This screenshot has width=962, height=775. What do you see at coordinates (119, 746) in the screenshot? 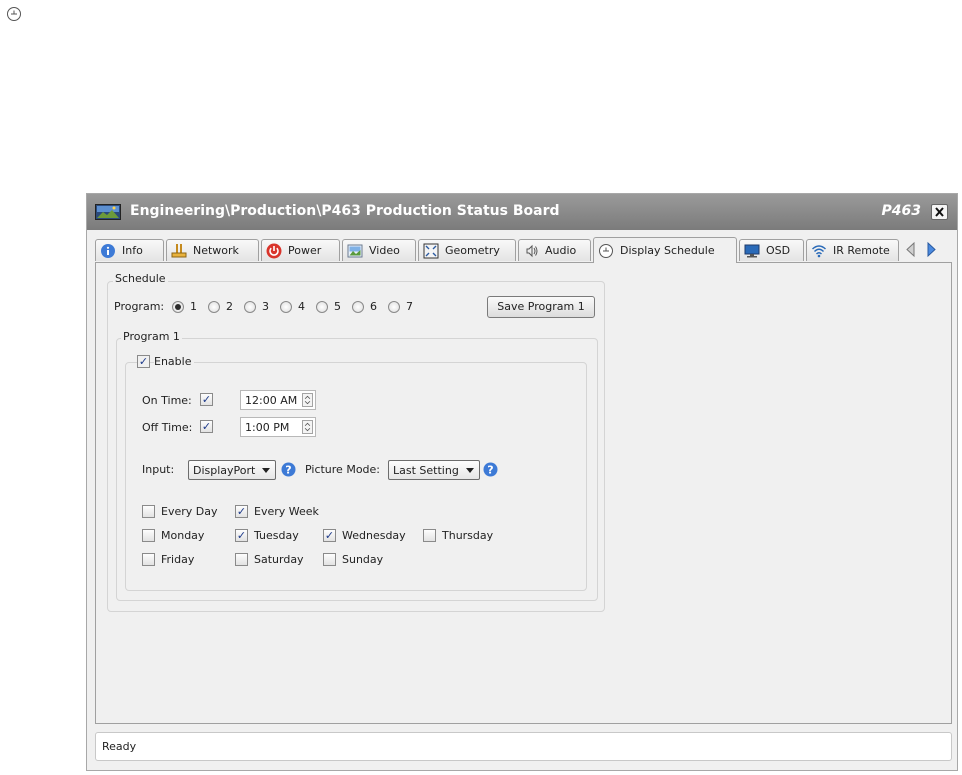
I see `status-text: Ready` at bounding box center [119, 746].